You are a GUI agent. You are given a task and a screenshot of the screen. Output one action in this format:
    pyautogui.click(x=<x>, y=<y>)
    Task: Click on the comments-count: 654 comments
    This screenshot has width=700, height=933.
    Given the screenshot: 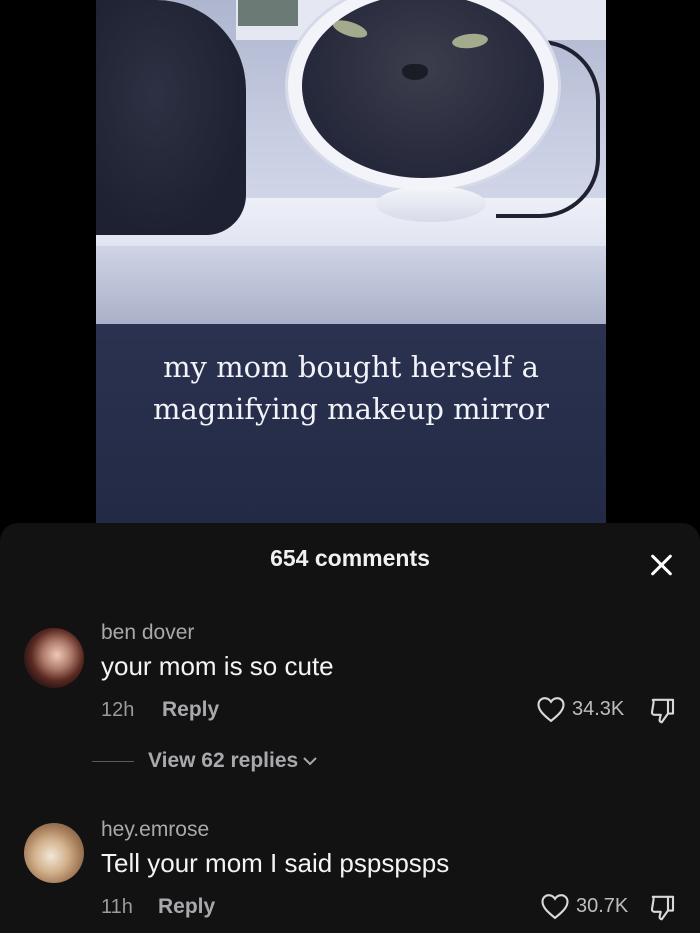 What is the action you would take?
    pyautogui.click(x=350, y=558)
    